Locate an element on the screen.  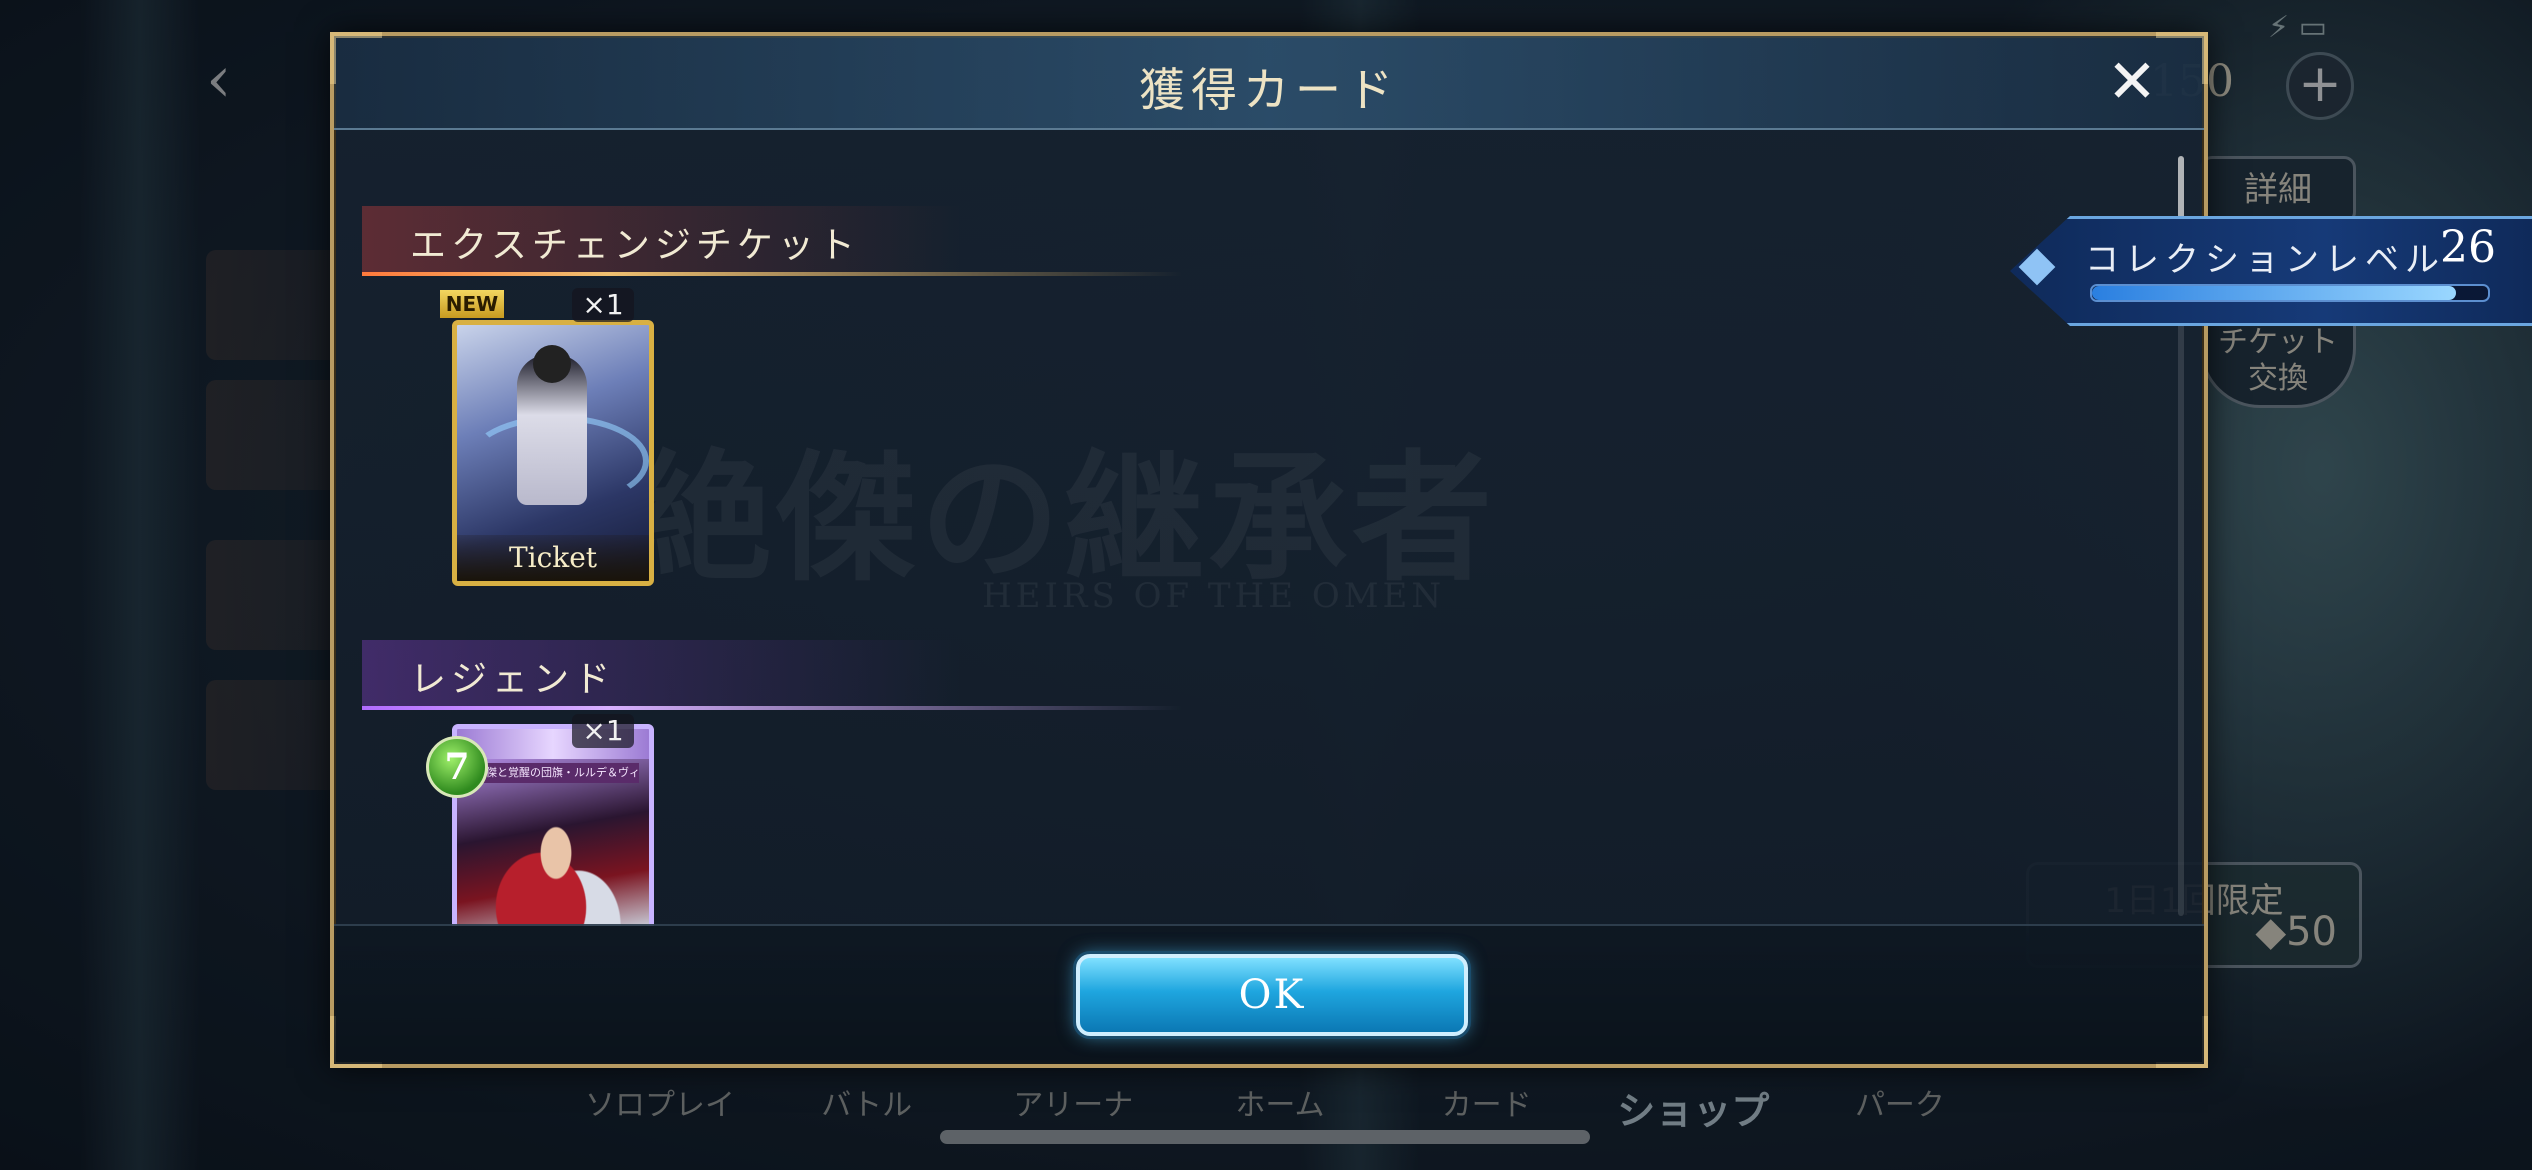
collection-level-label: コレクションレベル is located at coordinates (2265, 260).